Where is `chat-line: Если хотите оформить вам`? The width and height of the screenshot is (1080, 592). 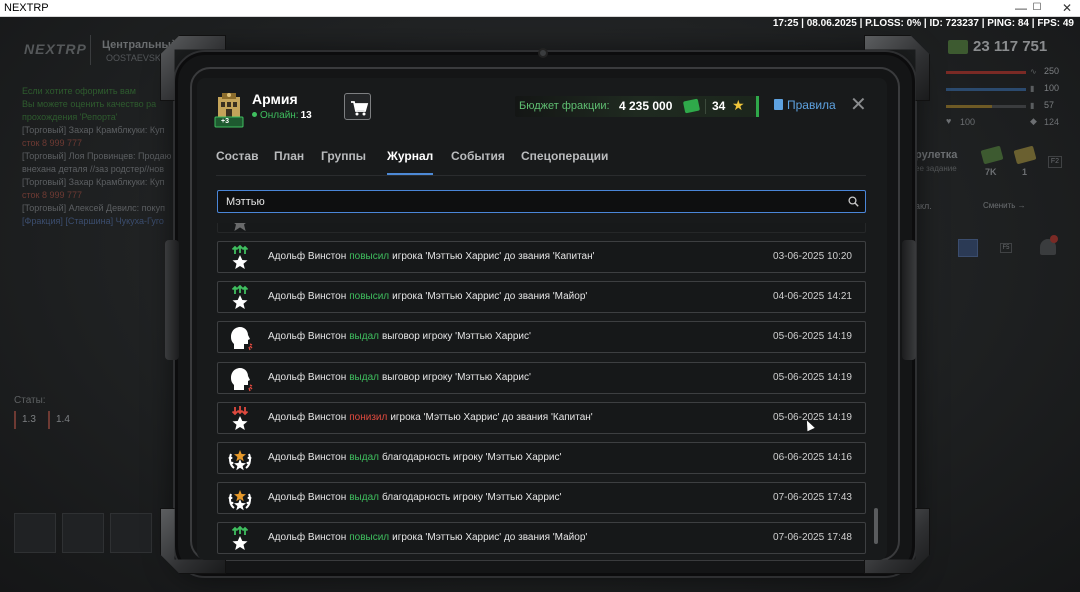
chat-line: Если хотите оформить вам is located at coordinates (79, 91).